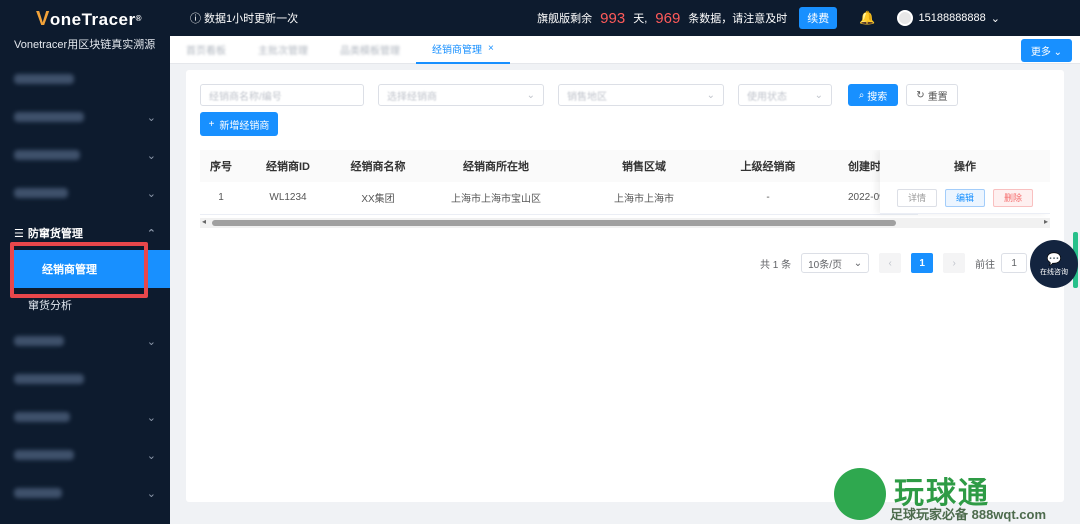  I want to click on chevron-left-icon: ‹, so click(890, 263).